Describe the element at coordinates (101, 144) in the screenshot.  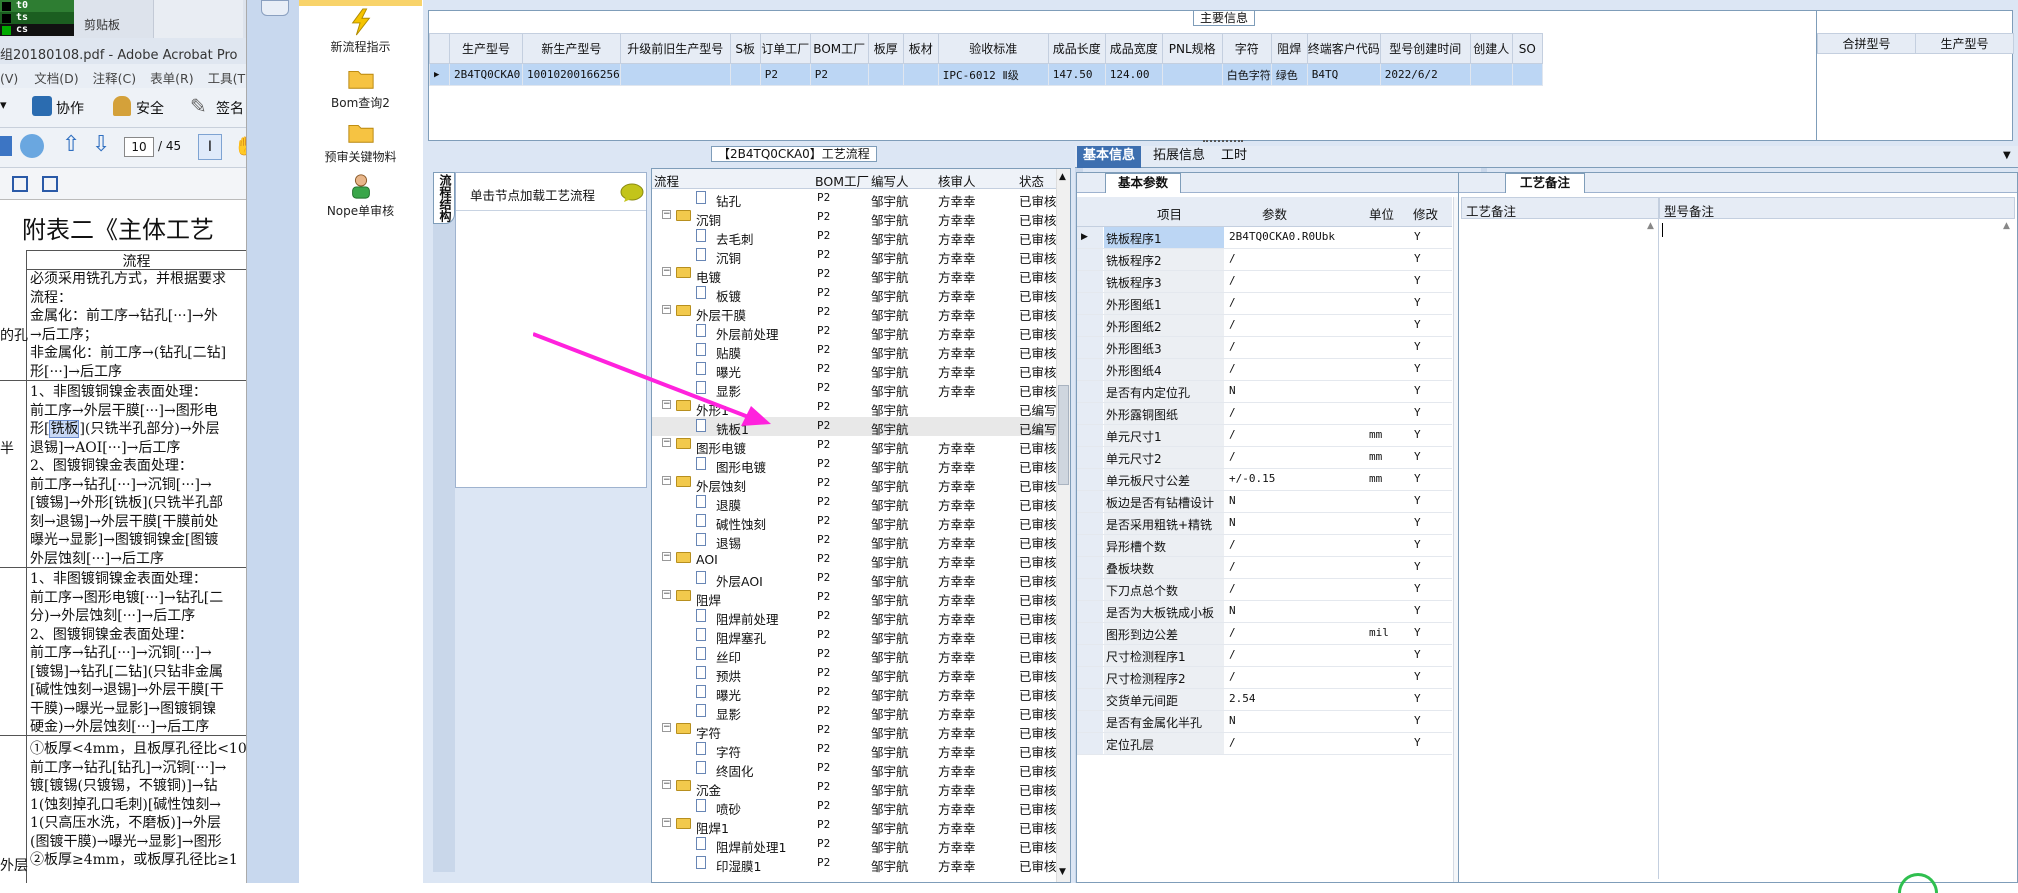
I see `page-down-icon: ⇩` at that location.